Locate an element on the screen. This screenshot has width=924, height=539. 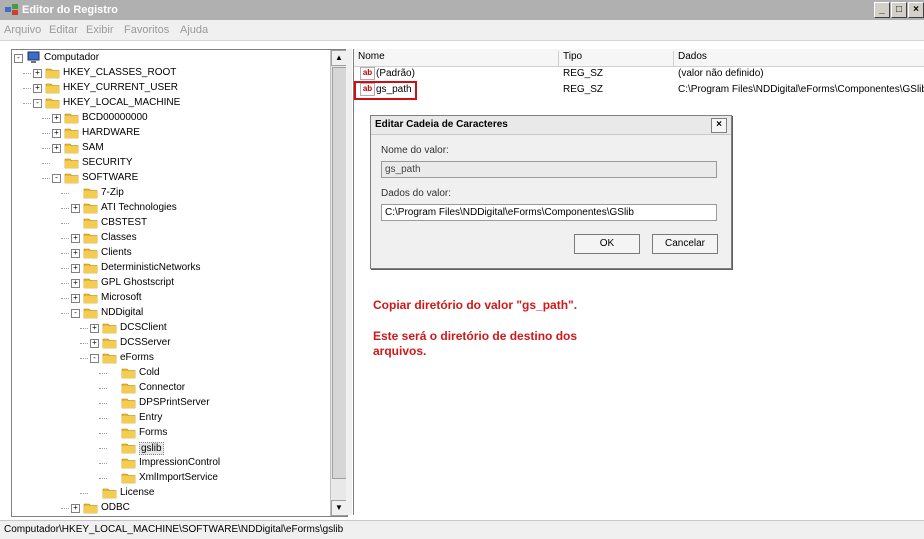
tree-node-gslib: gslib is located at coordinates (218, 448).